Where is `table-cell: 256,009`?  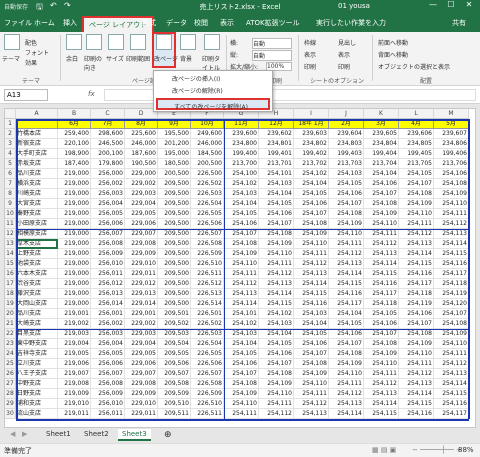 table-cell: 256,009 is located at coordinates (108, 254).